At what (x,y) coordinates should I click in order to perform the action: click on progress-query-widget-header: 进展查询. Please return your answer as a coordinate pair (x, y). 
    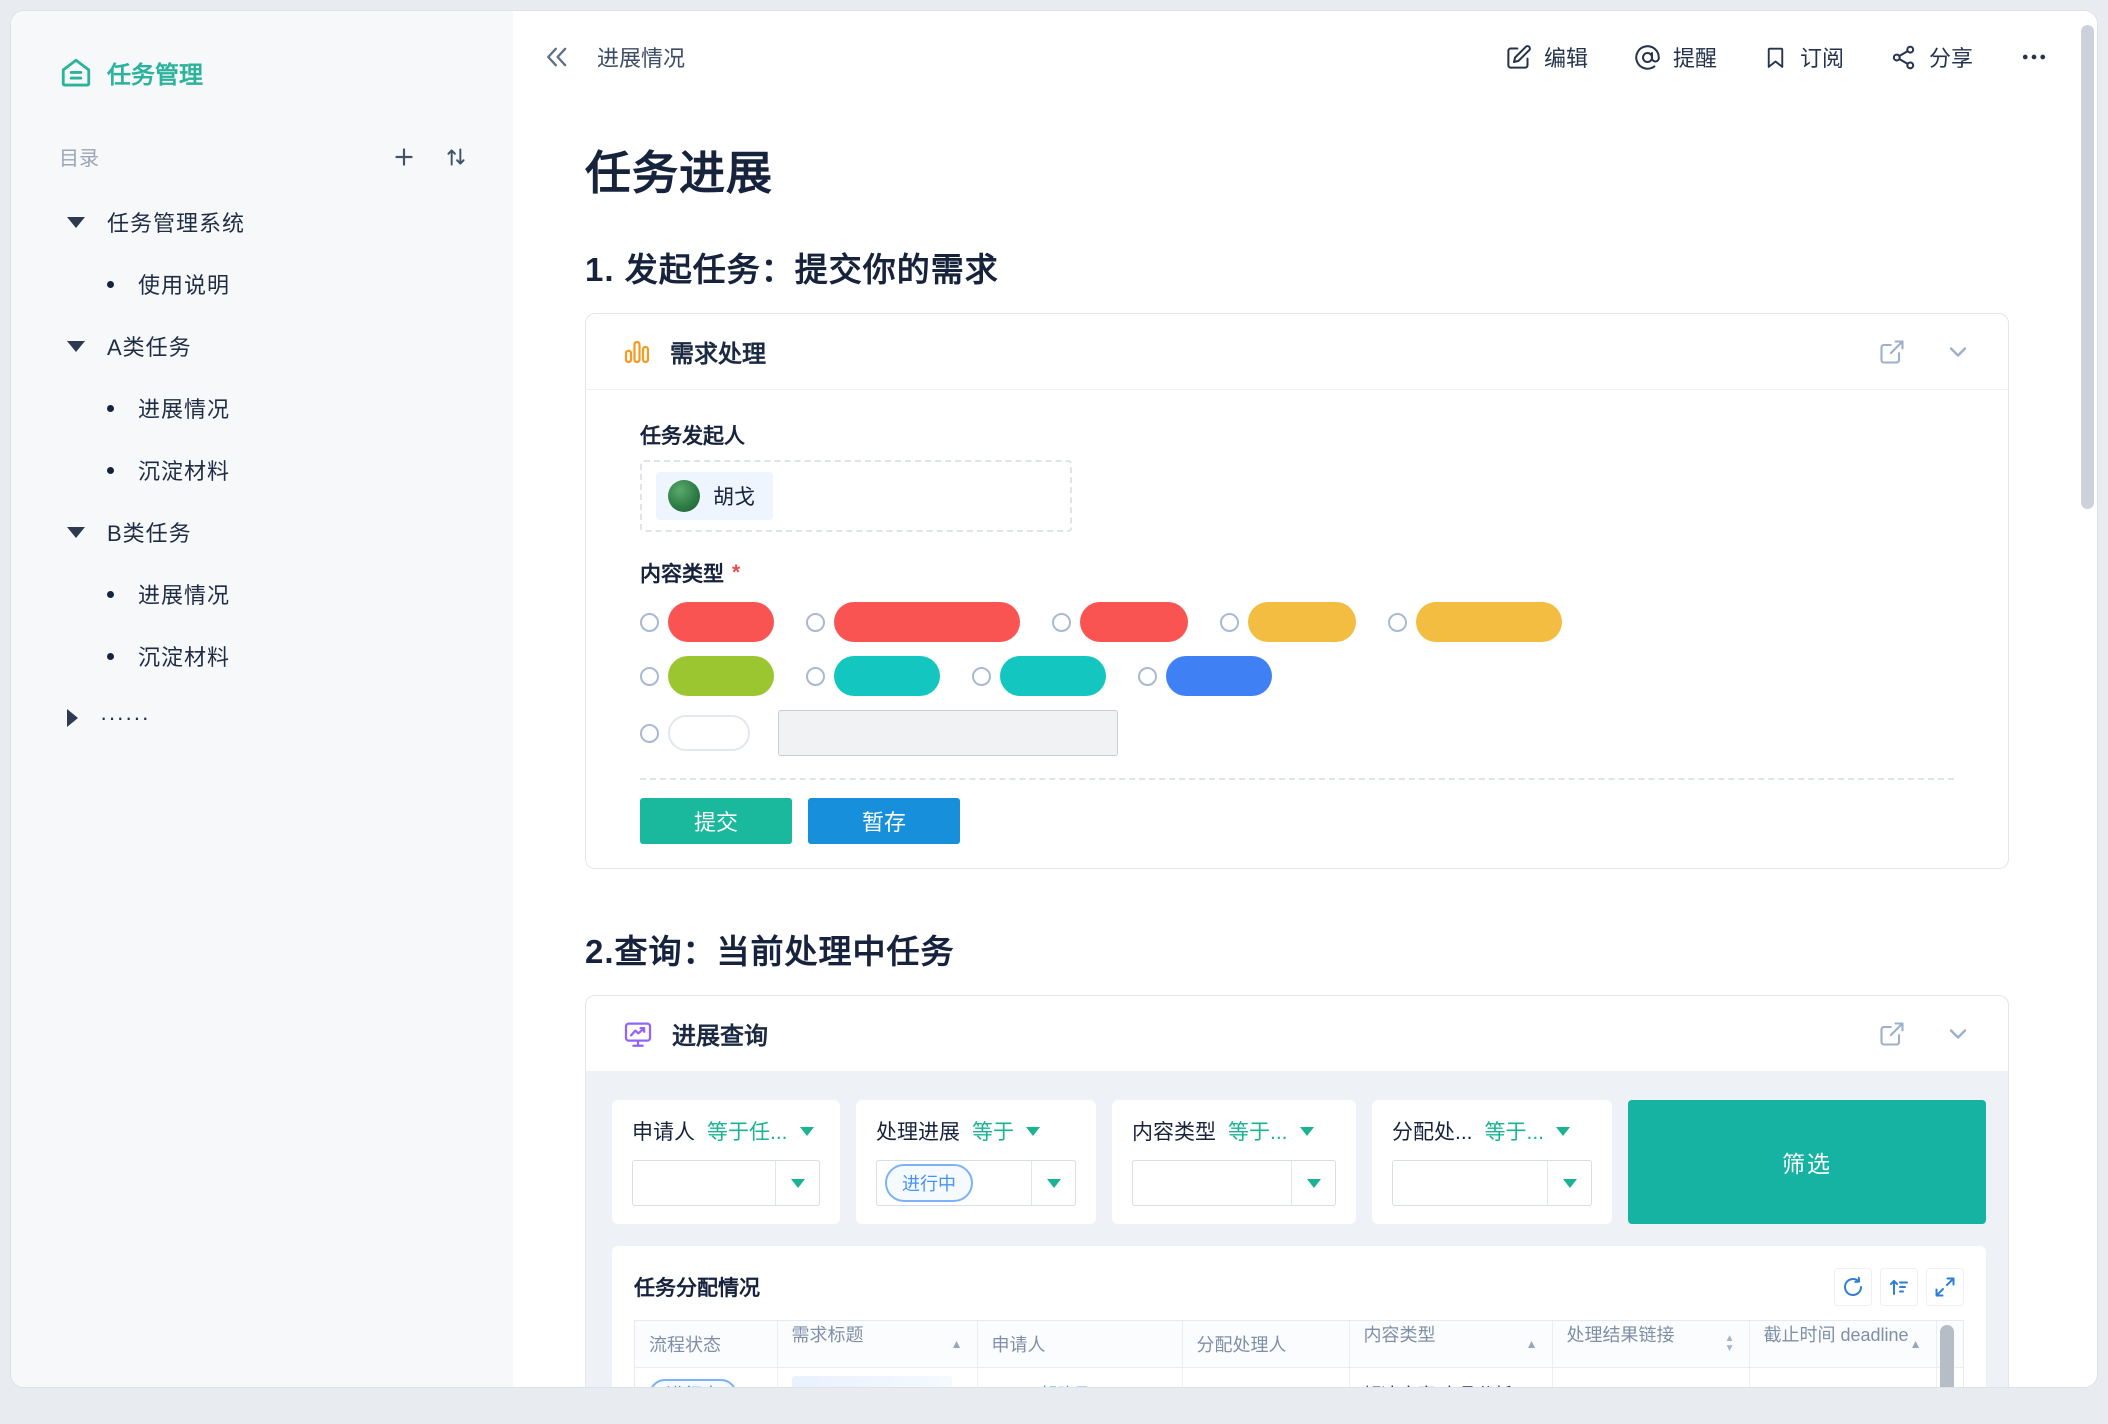
    Looking at the image, I should click on (1297, 1034).